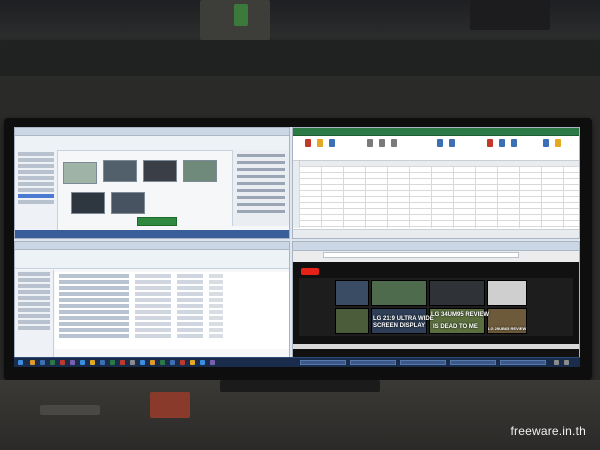 This screenshot has height=450, width=600. Describe the element at coordinates (157, 221) in the screenshot. I see `action-button` at that location.